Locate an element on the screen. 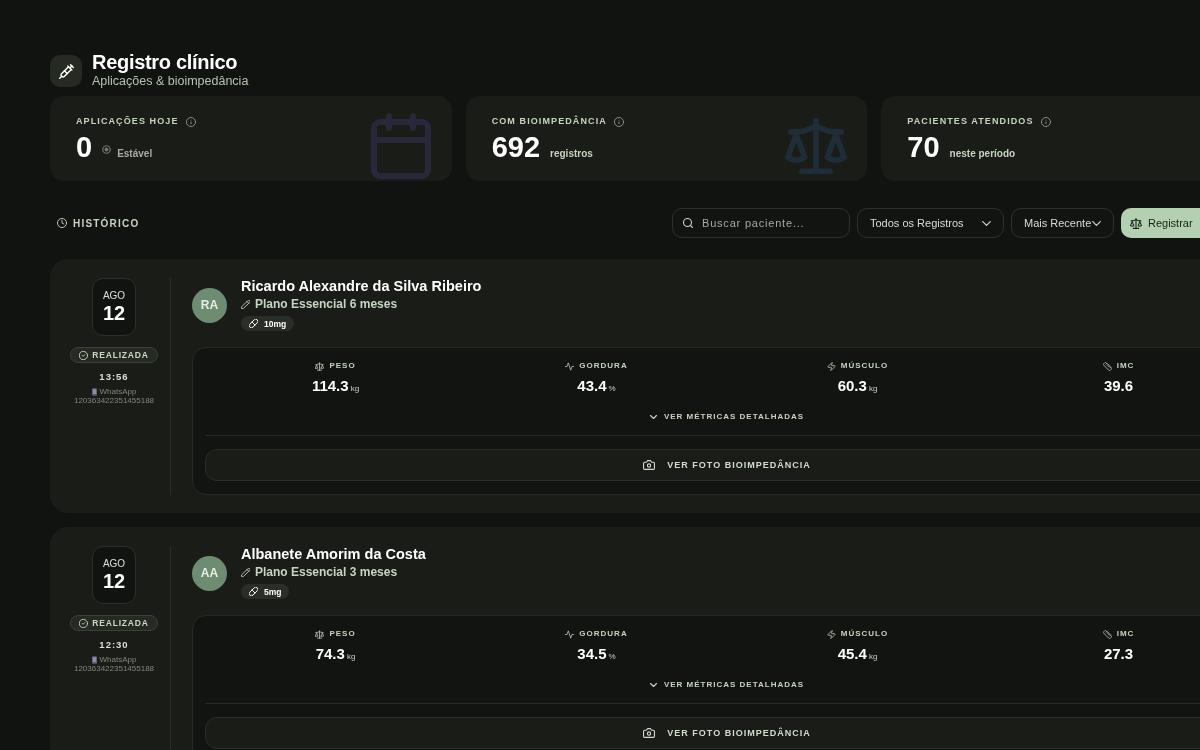 Image resolution: width=1200 pixels, height=750 pixels. metric-value: 45.4 kg is located at coordinates (857, 654).